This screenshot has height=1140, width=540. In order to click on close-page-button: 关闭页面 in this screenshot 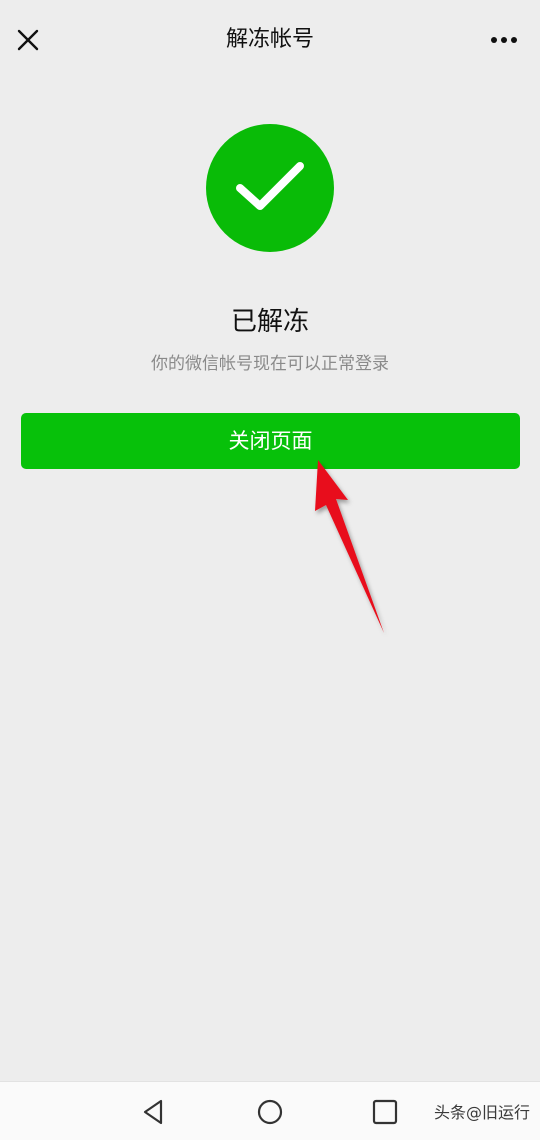, I will do `click(270, 441)`.